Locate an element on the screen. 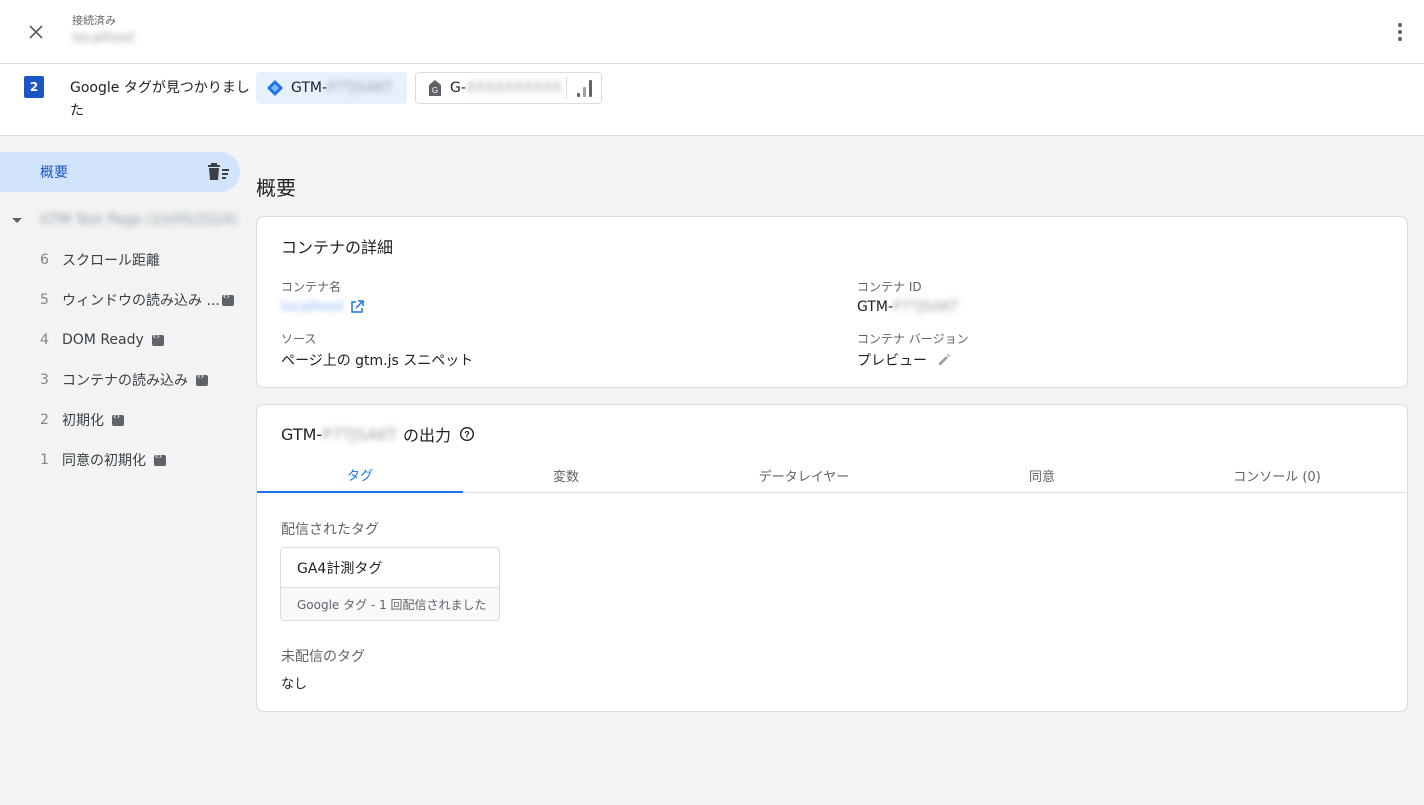  clear-messages-icon is located at coordinates (219, 172).